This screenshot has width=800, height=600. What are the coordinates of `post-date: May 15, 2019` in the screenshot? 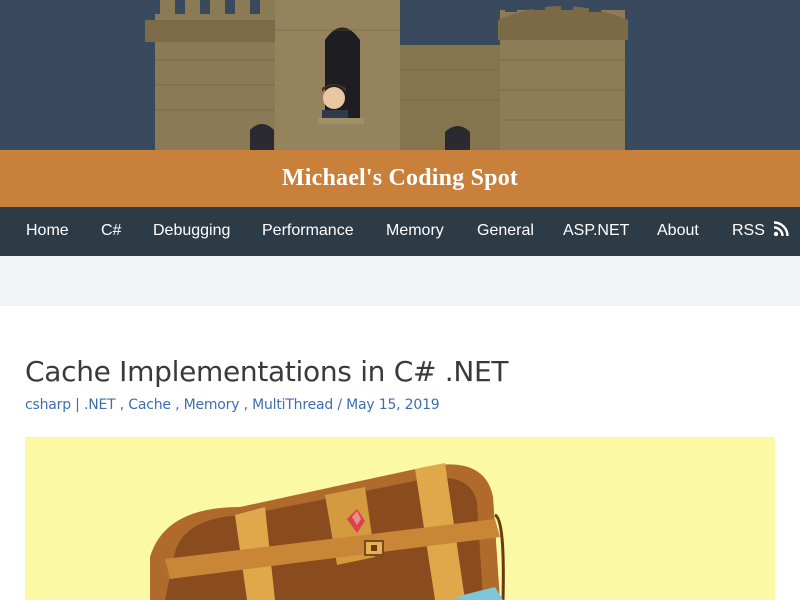 It's located at (393, 405).